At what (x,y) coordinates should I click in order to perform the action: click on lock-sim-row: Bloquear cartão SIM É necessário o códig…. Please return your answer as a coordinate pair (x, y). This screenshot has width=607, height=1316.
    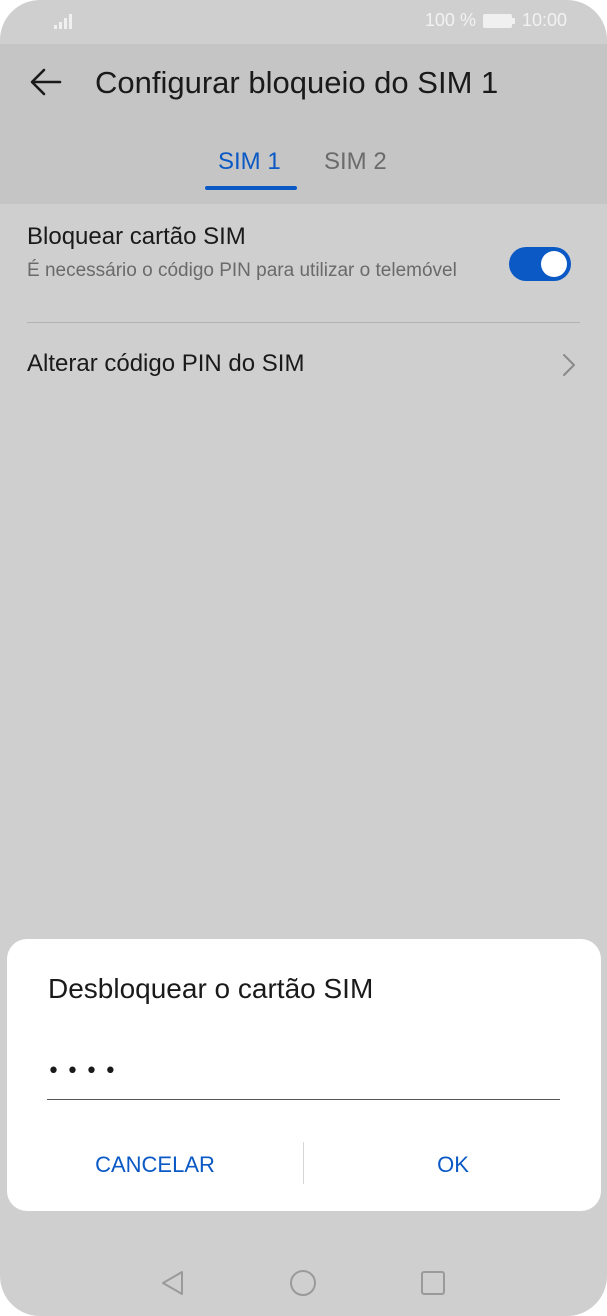
    Looking at the image, I should click on (303, 264).